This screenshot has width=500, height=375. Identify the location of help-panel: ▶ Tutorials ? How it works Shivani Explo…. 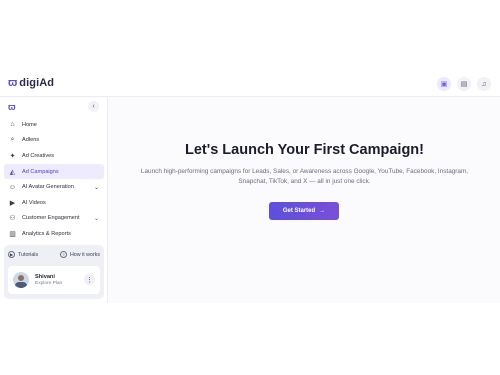
(54, 272).